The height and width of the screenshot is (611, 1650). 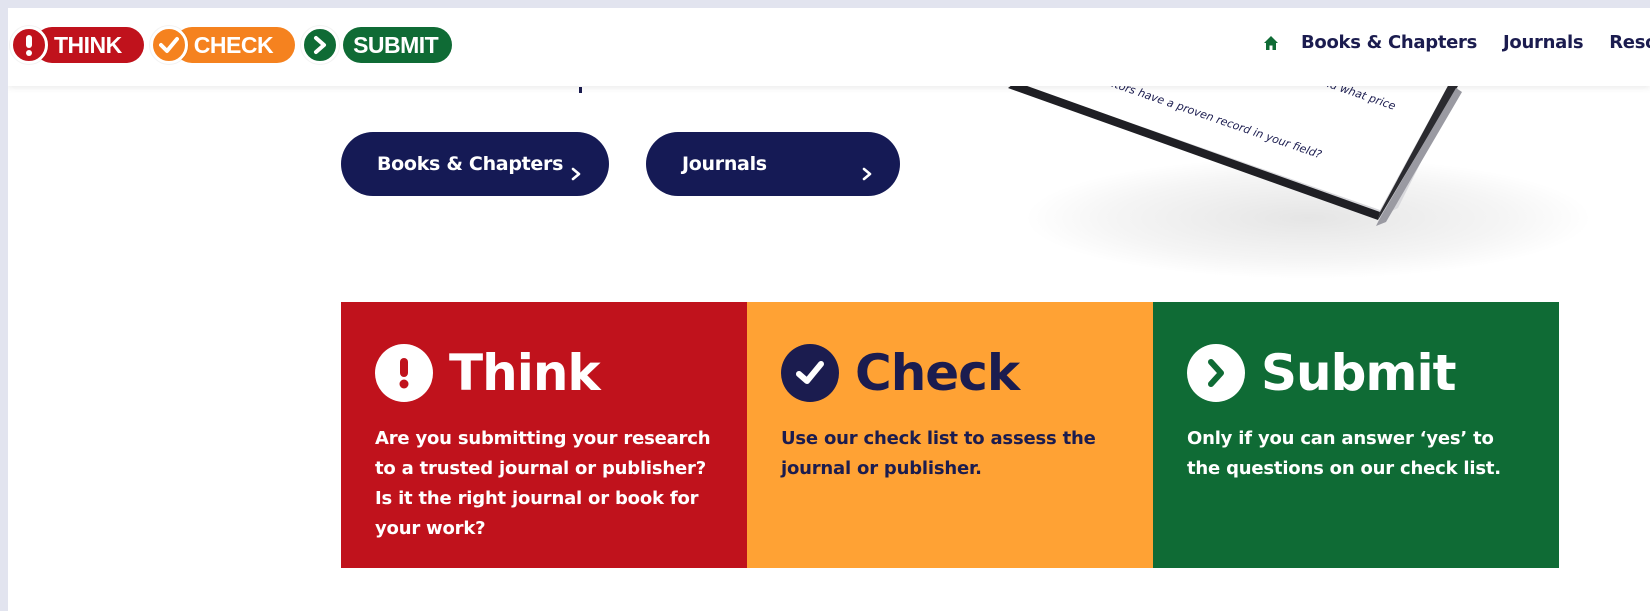 I want to click on home-icon, so click(x=1271, y=43).